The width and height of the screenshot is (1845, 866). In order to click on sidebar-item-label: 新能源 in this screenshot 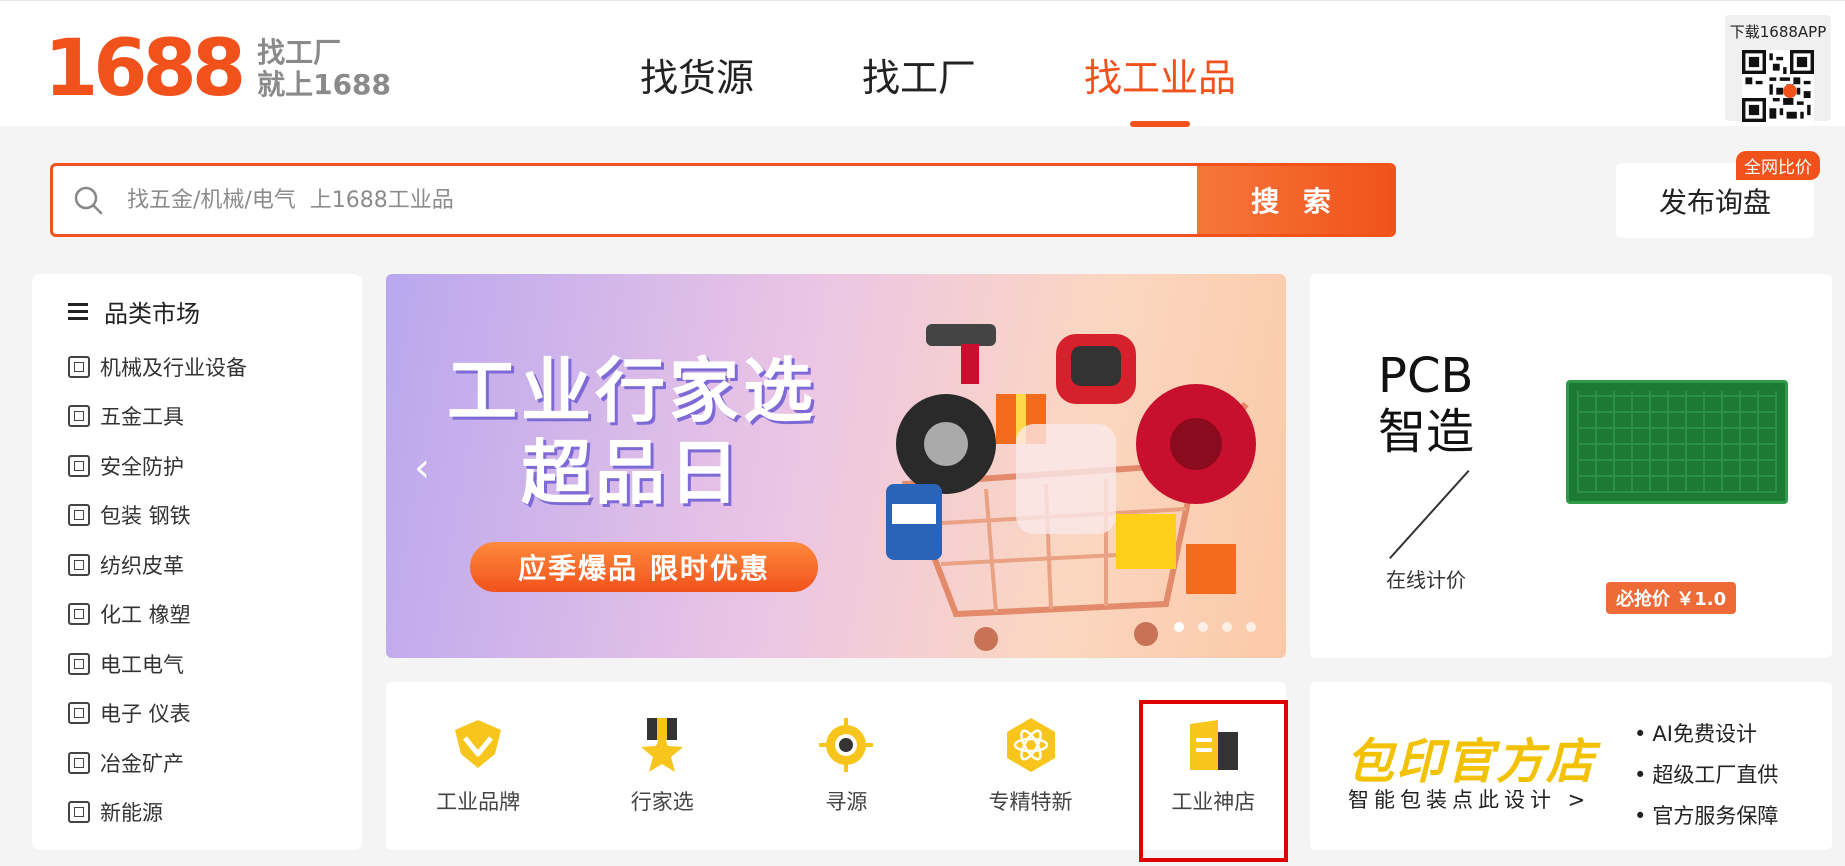, I will do `click(131, 813)`.